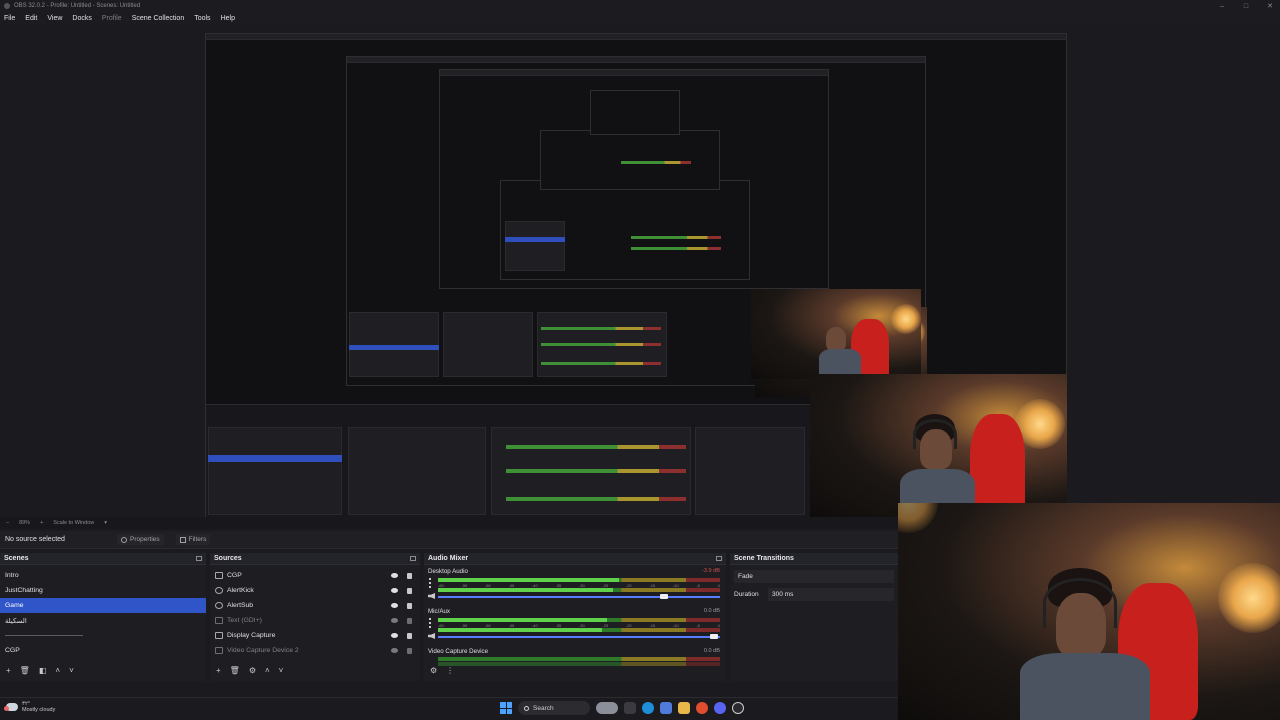 This screenshot has width=1280, height=720. What do you see at coordinates (54, 18) in the screenshot?
I see `menu-view: View` at bounding box center [54, 18].